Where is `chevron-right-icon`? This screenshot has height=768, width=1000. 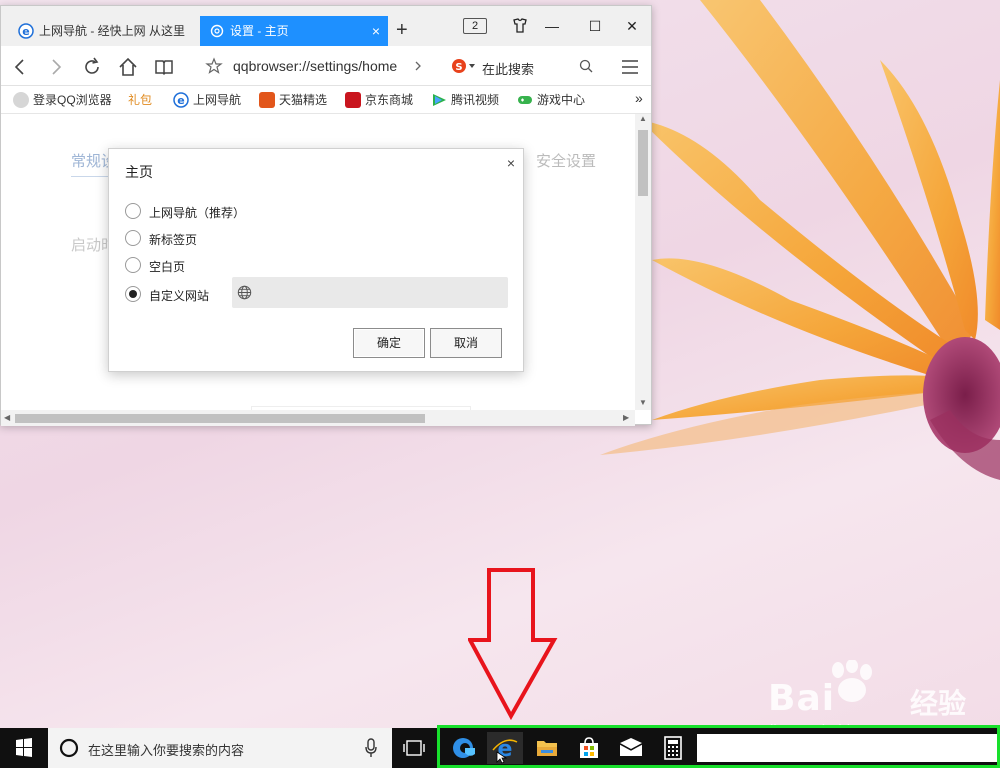
chevron-right-icon is located at coordinates (418, 66).